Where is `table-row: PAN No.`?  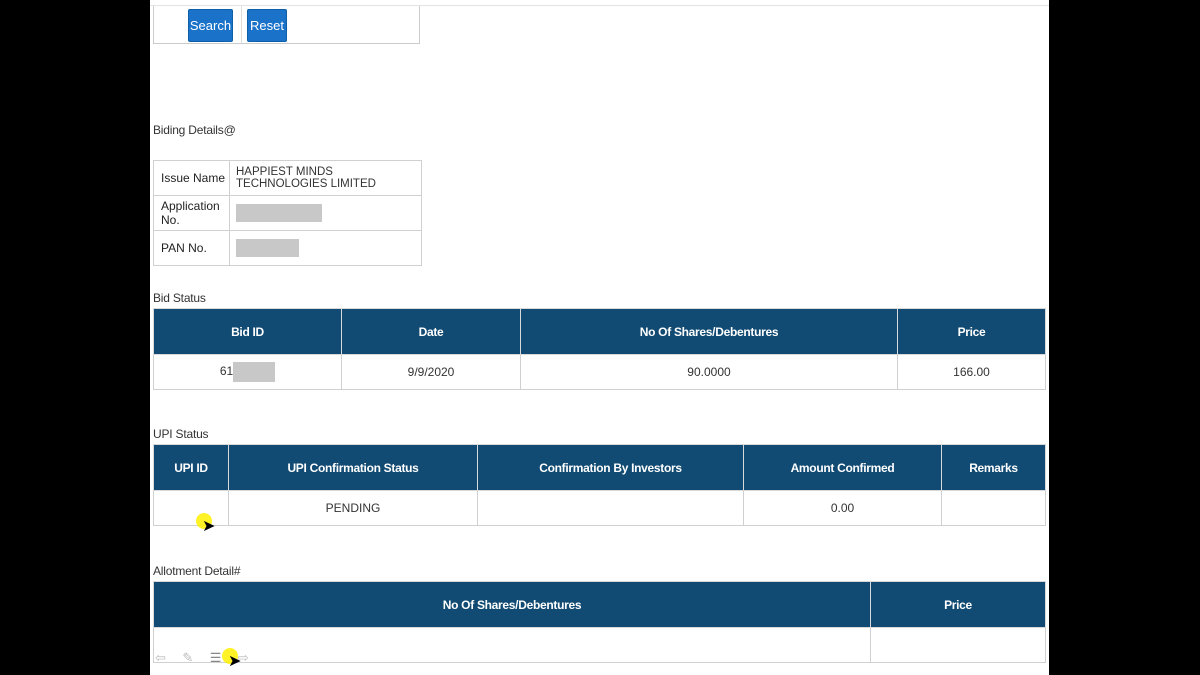 table-row: PAN No. is located at coordinates (287, 248).